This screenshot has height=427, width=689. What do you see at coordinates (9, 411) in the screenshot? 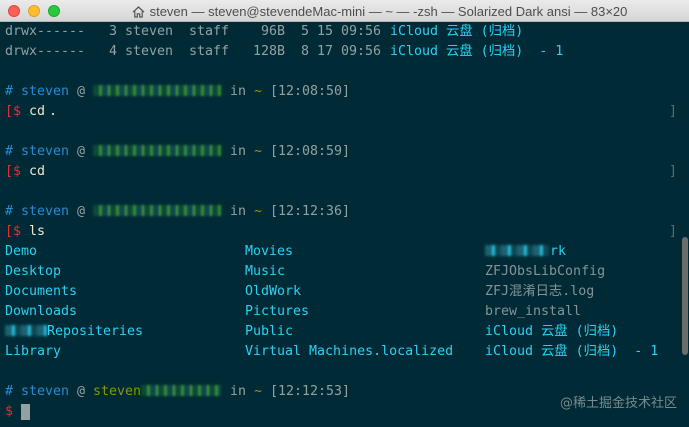
I see `prompt-dollar: $` at bounding box center [9, 411].